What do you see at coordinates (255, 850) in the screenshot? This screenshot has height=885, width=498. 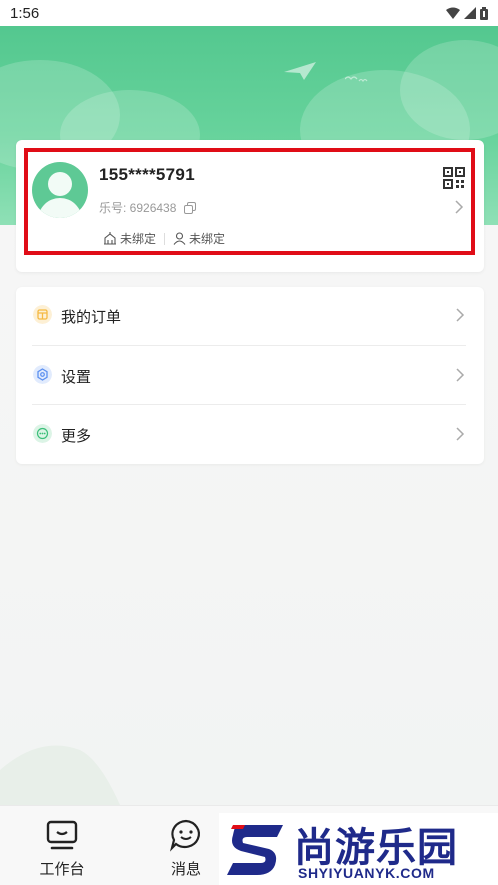 I see `watermark-s-icon` at bounding box center [255, 850].